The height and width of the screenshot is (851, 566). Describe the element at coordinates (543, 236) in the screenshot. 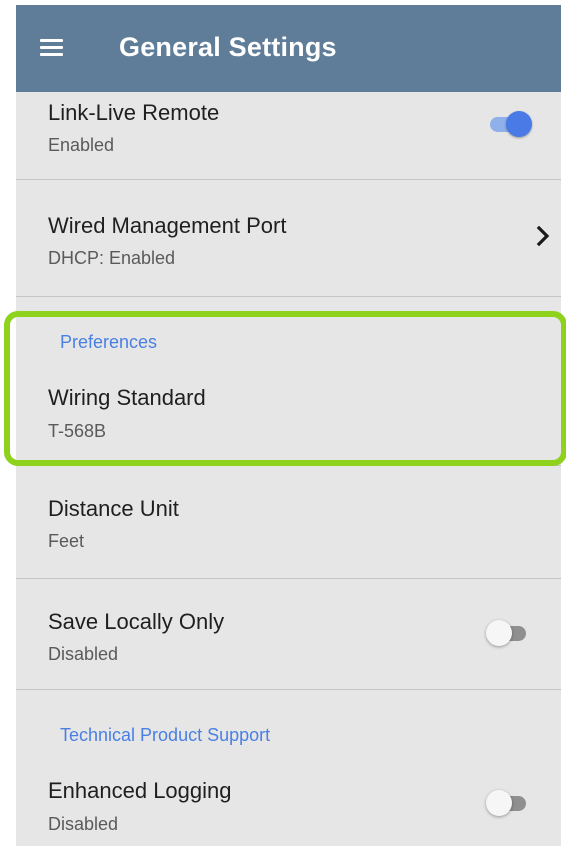

I see `chevron-right-icon` at that location.